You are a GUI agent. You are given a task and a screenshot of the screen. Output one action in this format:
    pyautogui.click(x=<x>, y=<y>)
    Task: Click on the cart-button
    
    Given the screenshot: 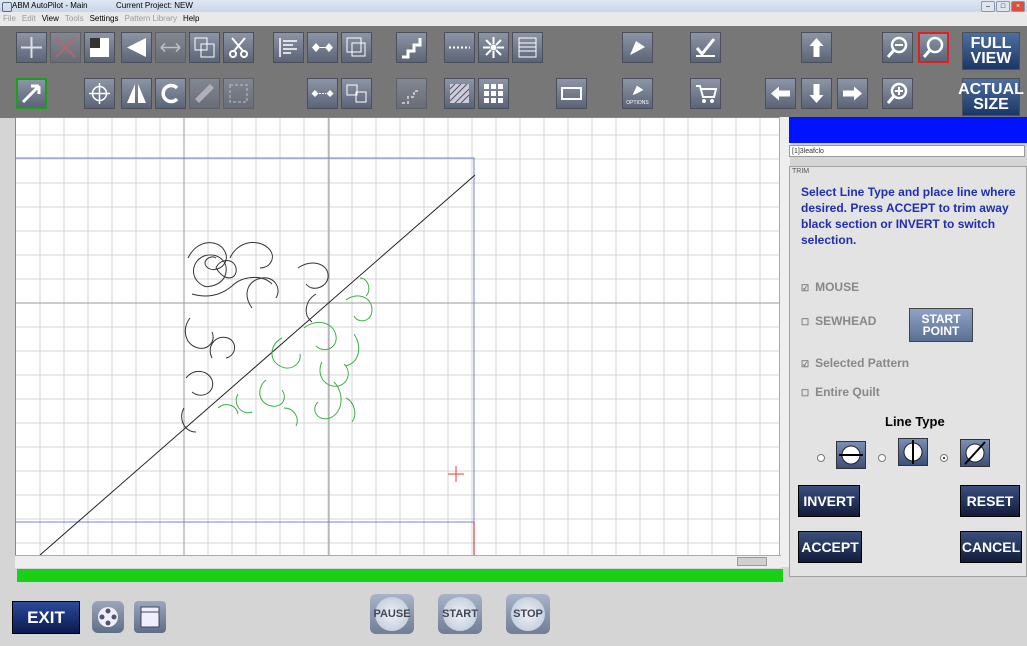 What is the action you would take?
    pyautogui.click(x=705, y=93)
    